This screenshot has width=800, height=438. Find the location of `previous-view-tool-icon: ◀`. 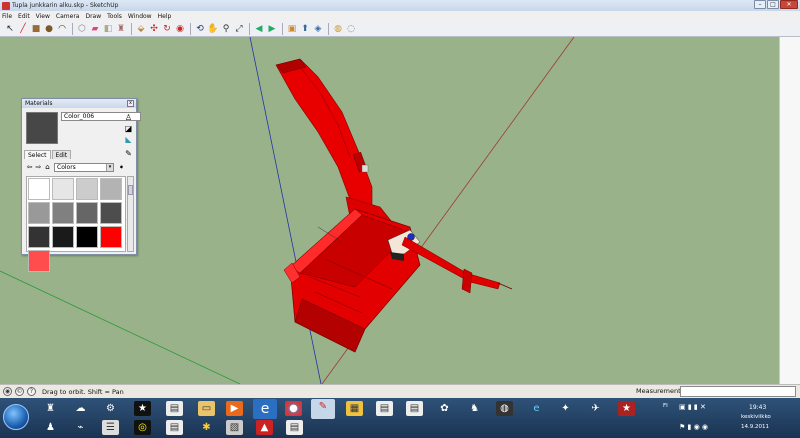

previous-view-tool-icon: ◀ is located at coordinates (259, 29).